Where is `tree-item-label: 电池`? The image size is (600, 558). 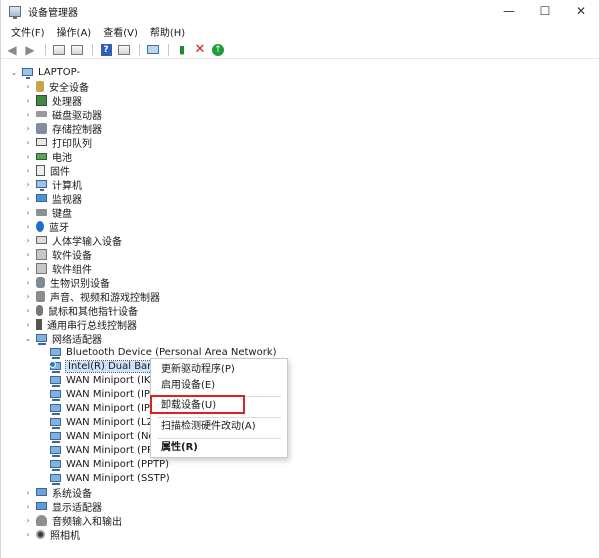 tree-item-label: 电池 is located at coordinates (62, 158).